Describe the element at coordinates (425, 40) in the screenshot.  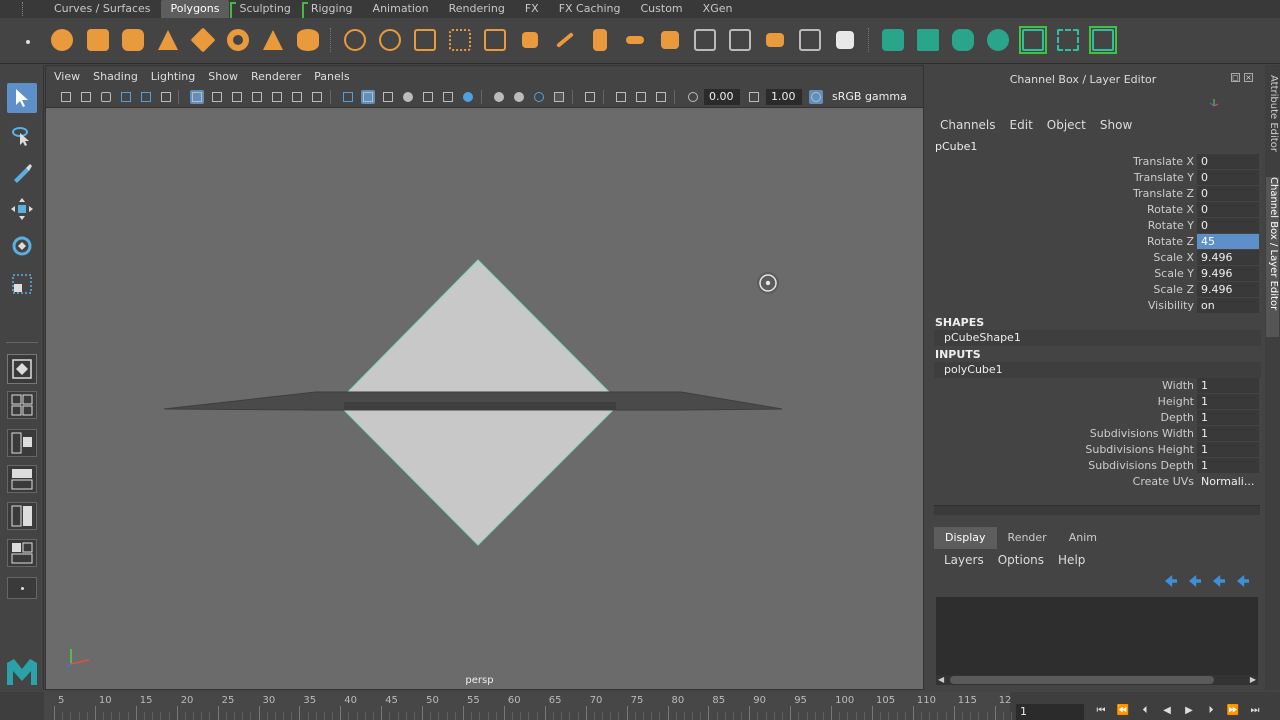
I see `extract-icon` at that location.